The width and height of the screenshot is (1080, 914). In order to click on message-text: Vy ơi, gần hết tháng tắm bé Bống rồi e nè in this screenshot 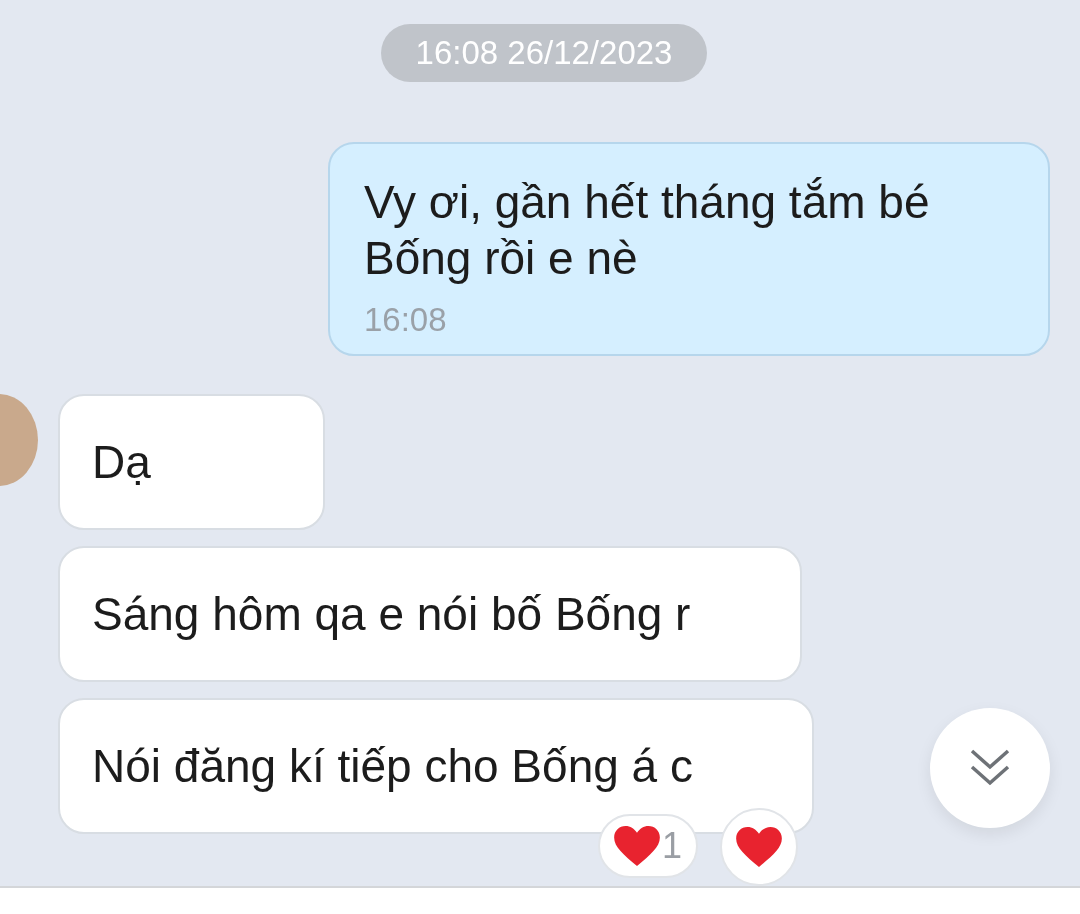, I will do `click(647, 230)`.